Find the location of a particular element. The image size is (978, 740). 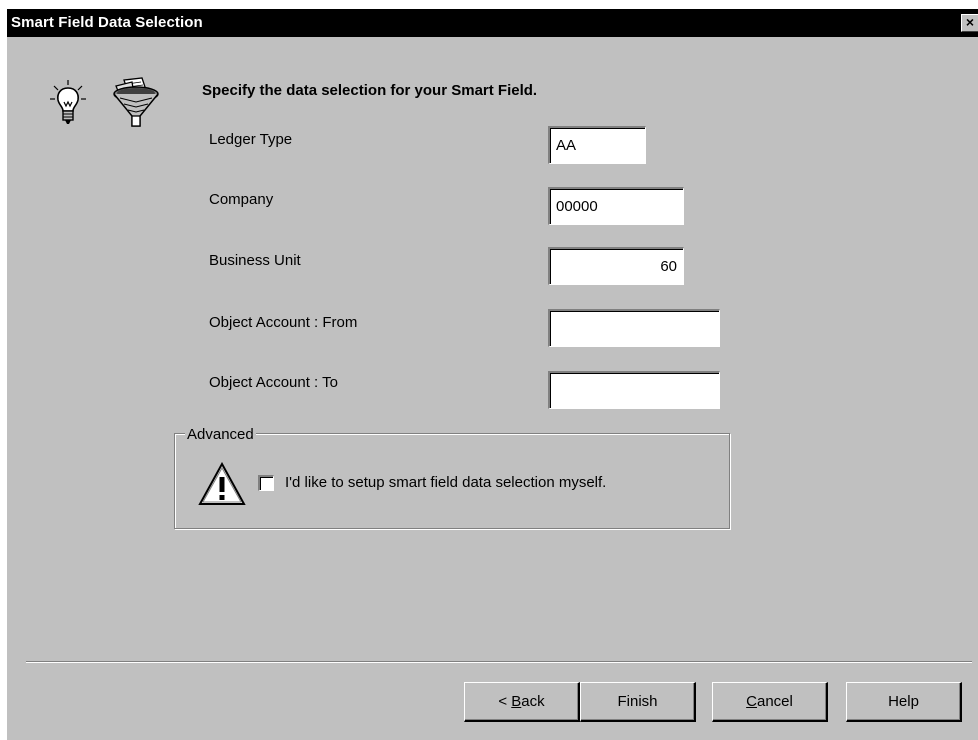

close-icon: × is located at coordinates (970, 22).